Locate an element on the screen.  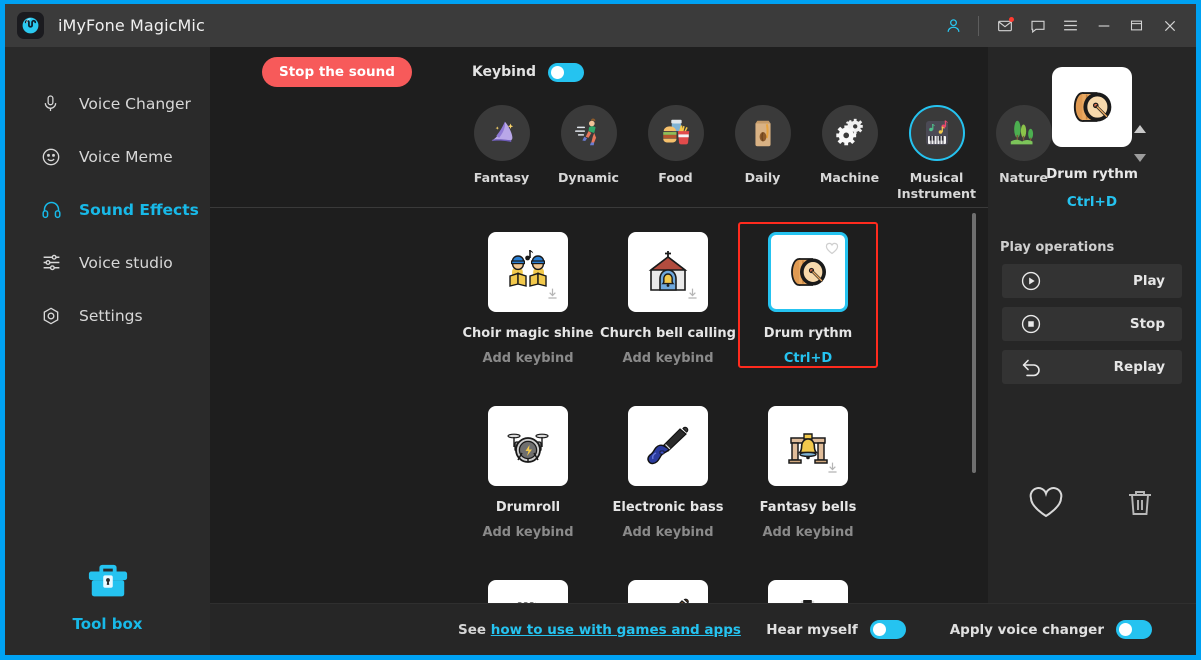
help-link: how to use with games and apps is located at coordinates (616, 630).